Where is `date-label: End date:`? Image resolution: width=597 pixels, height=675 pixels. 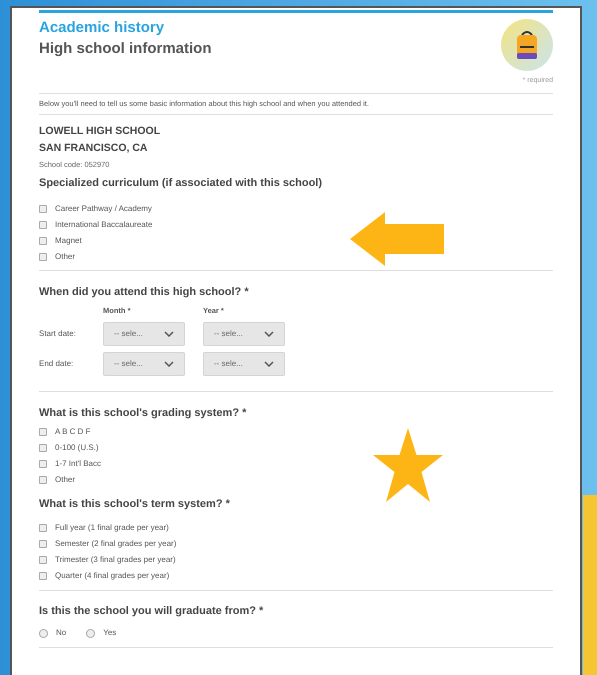
date-label: End date: is located at coordinates (56, 364).